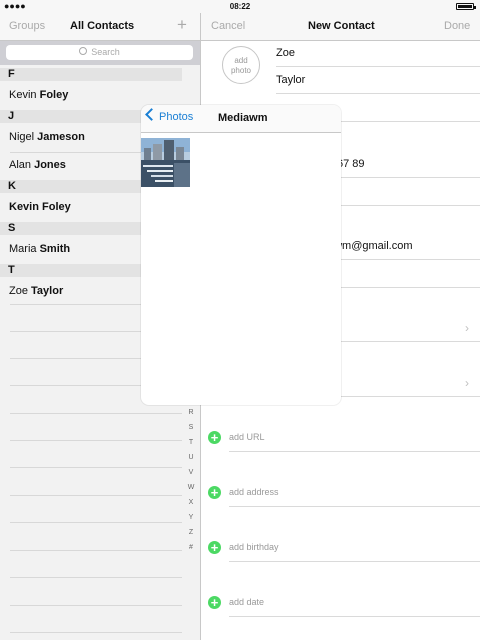 The width and height of the screenshot is (480, 640). I want to click on popover-header: Photos Mediawm, so click(241, 119).